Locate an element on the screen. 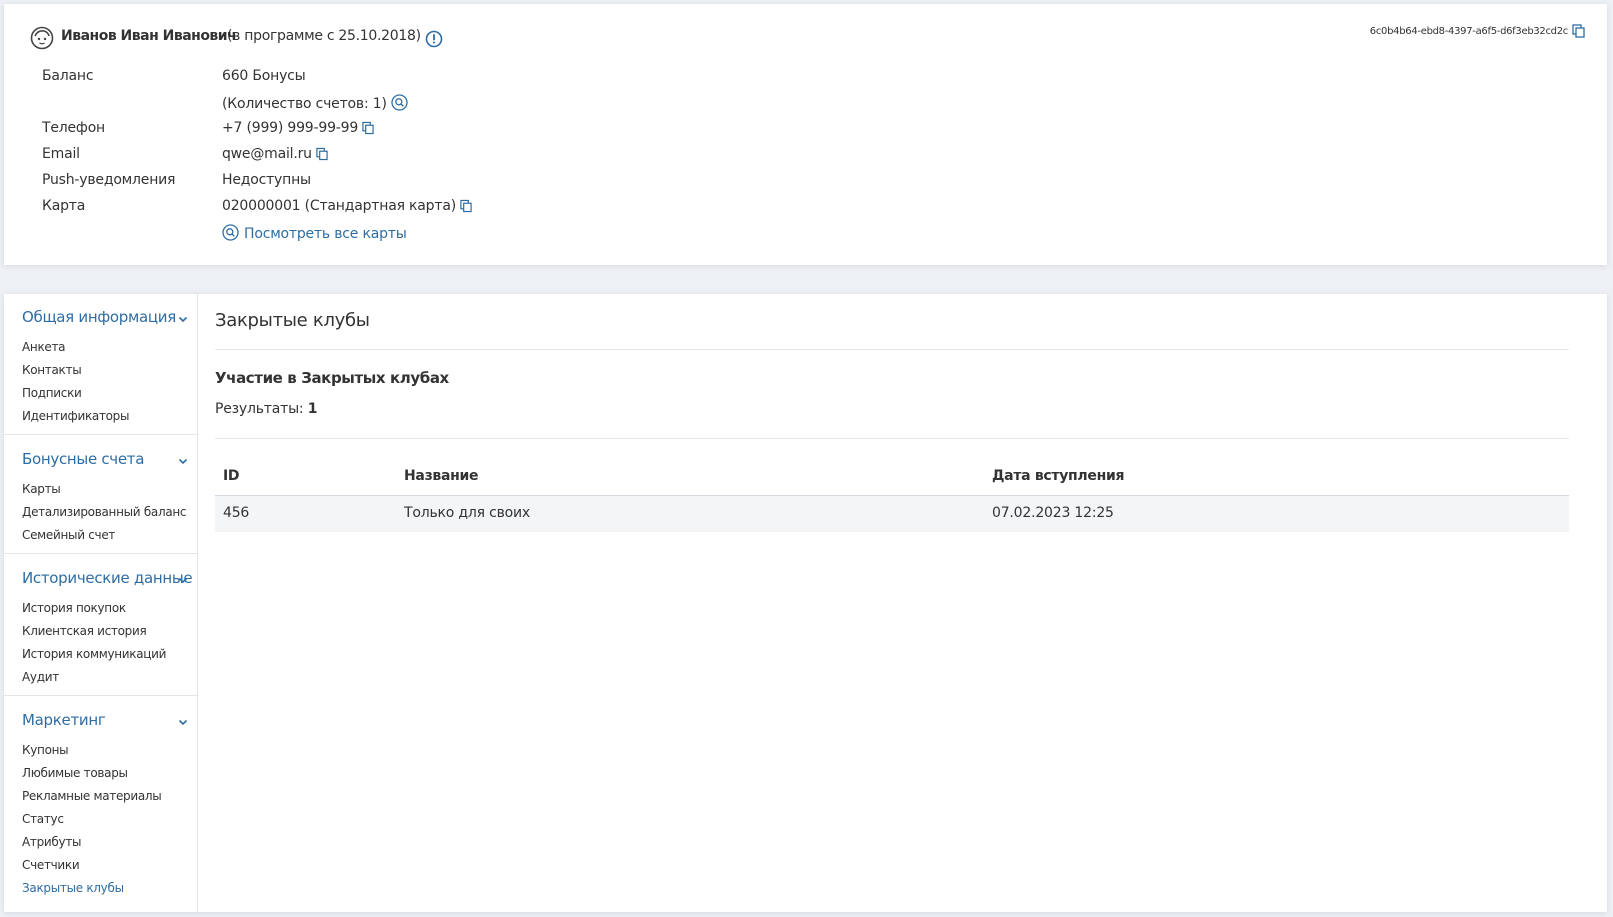 This screenshot has width=1613, height=917. sidebar-section-marketing: Маркетинг is located at coordinates (64, 720).